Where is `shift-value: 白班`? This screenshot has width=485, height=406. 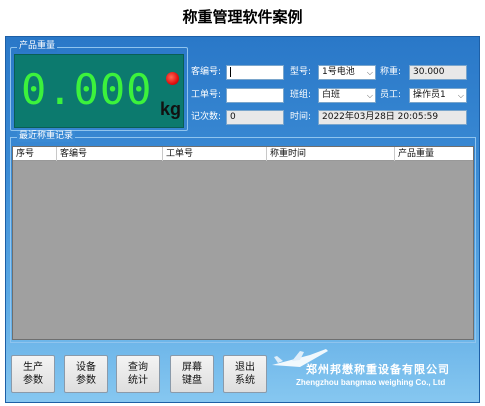
shift-value: 白班 is located at coordinates (331, 95).